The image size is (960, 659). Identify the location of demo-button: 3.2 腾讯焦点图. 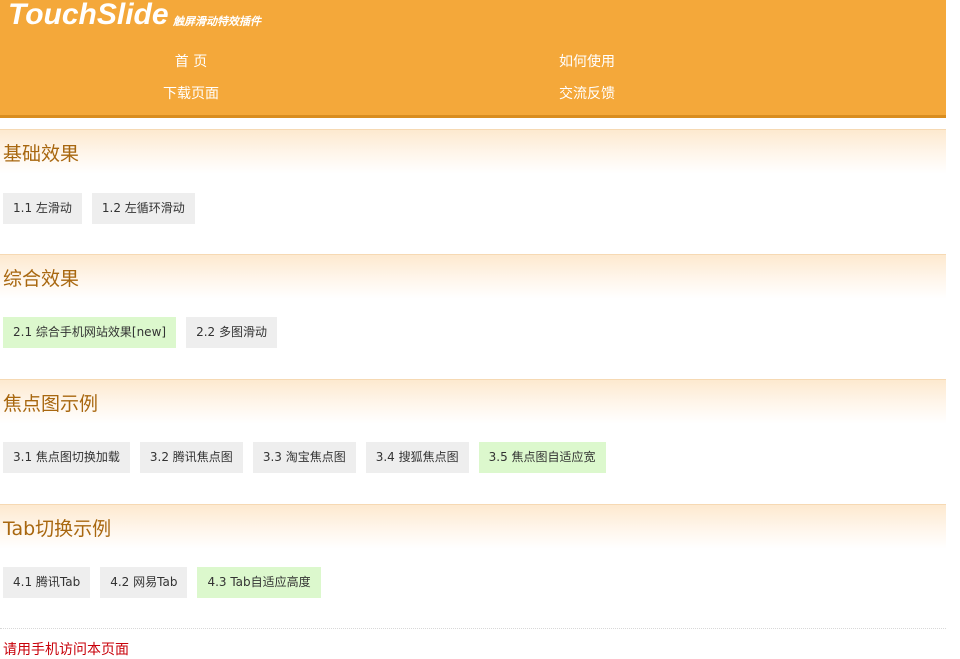
(191, 457).